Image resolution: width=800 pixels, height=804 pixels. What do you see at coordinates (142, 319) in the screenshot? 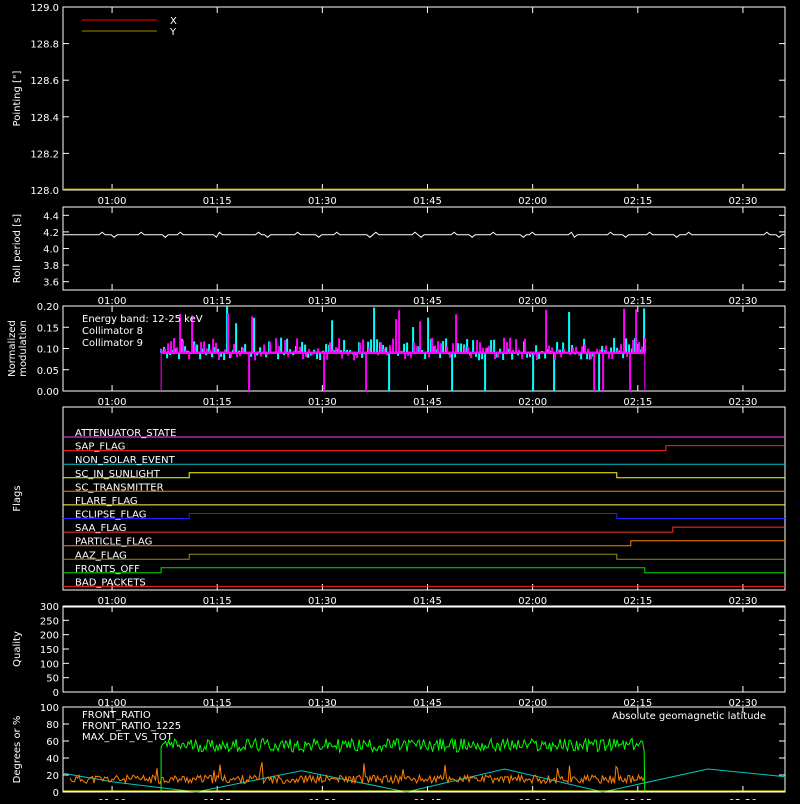
I see `annotation-energy-band: Energy band: 12-25 keV` at bounding box center [142, 319].